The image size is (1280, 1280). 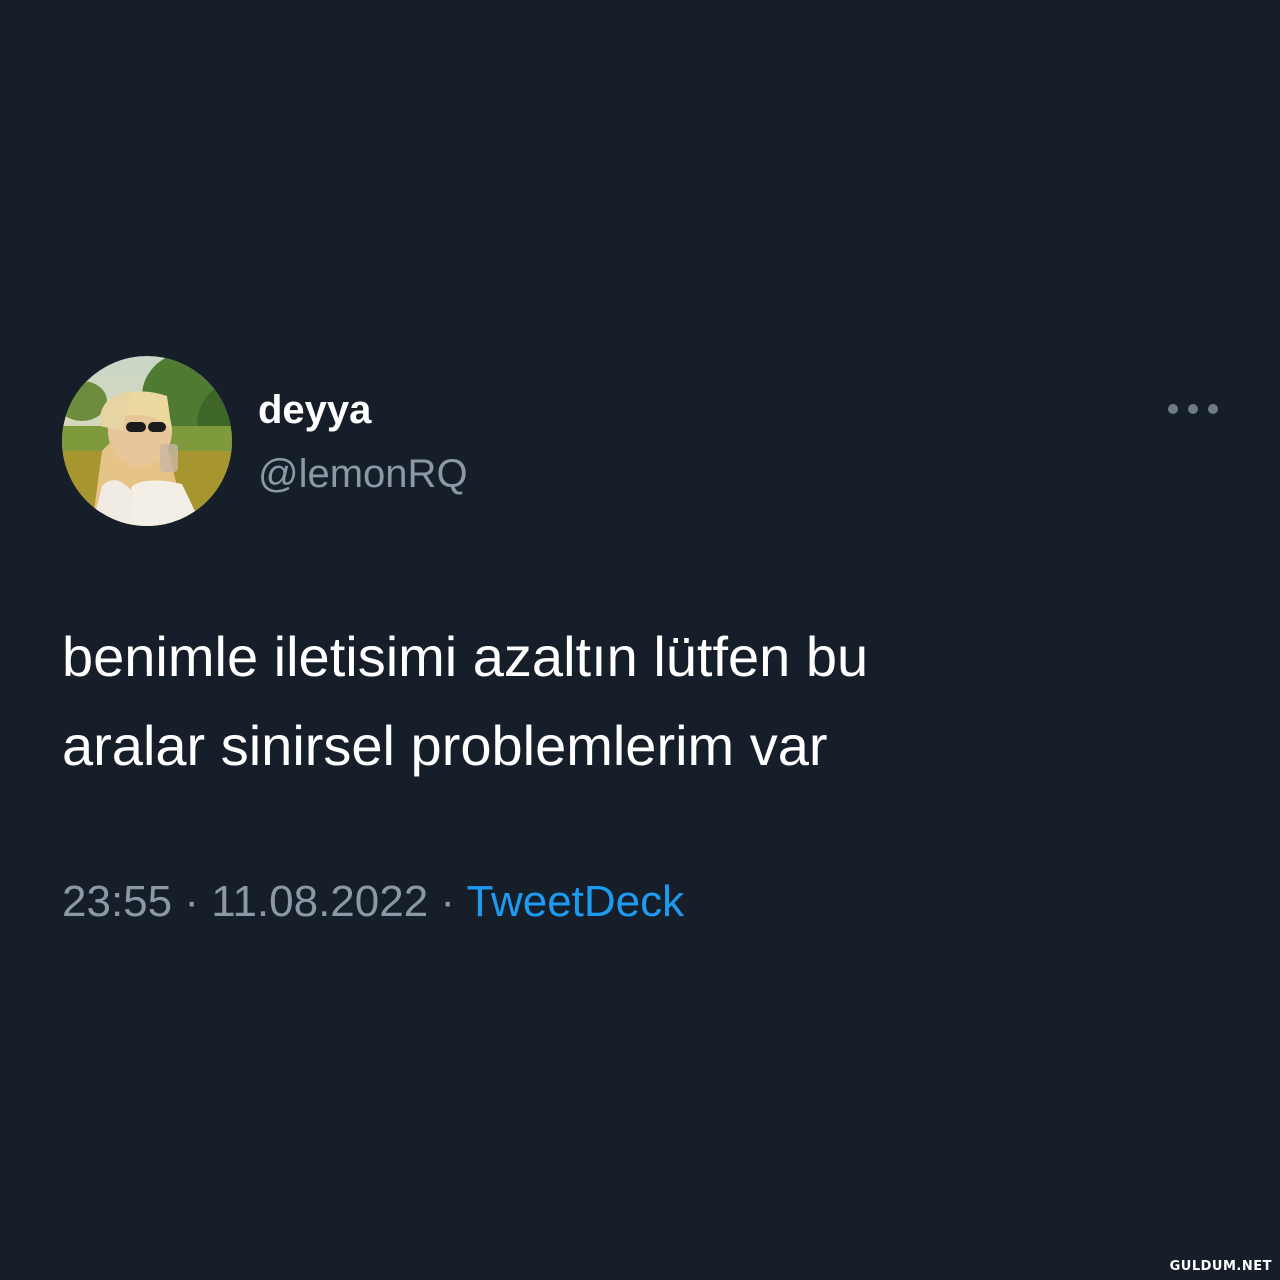 What do you see at coordinates (314, 410) in the screenshot?
I see `author-display-name: deyya` at bounding box center [314, 410].